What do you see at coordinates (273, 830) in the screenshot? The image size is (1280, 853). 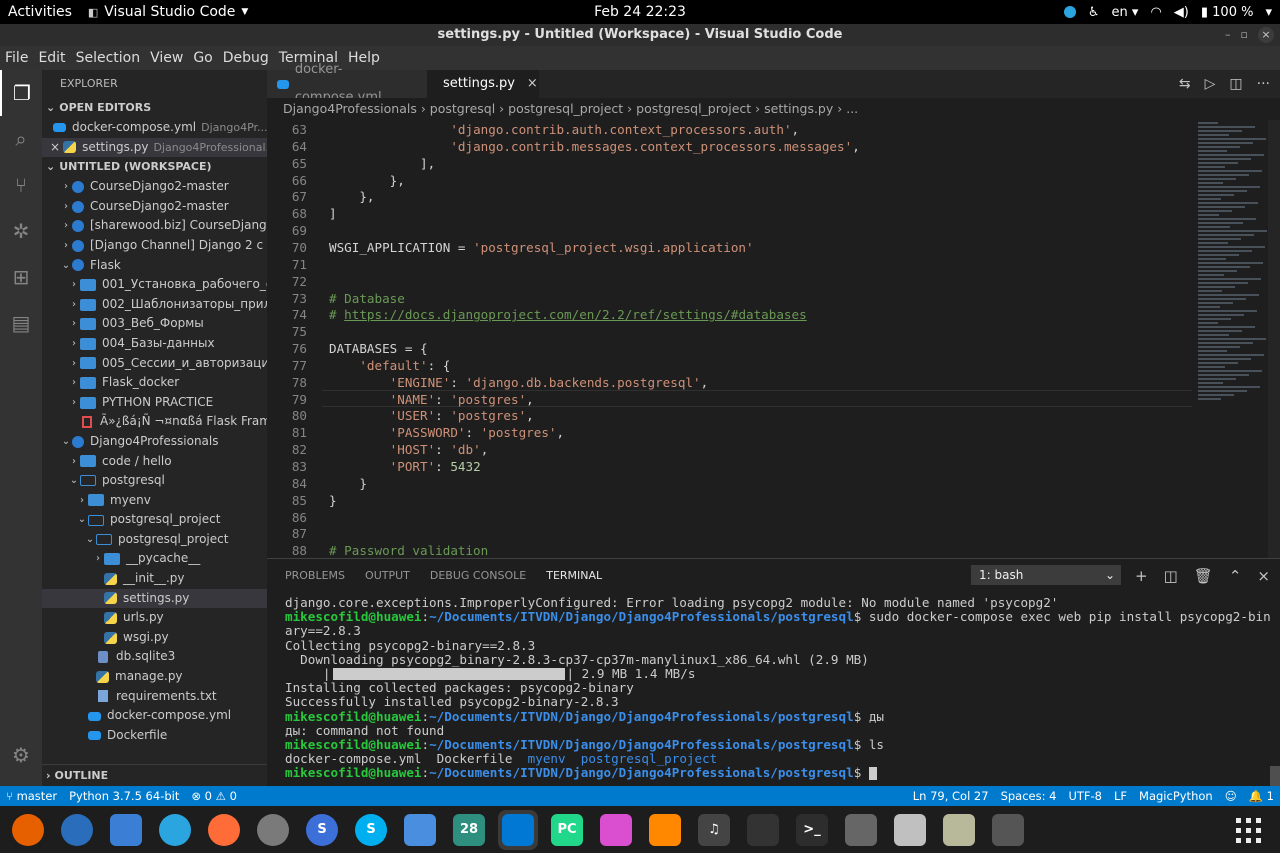 I see `settings-icon` at bounding box center [273, 830].